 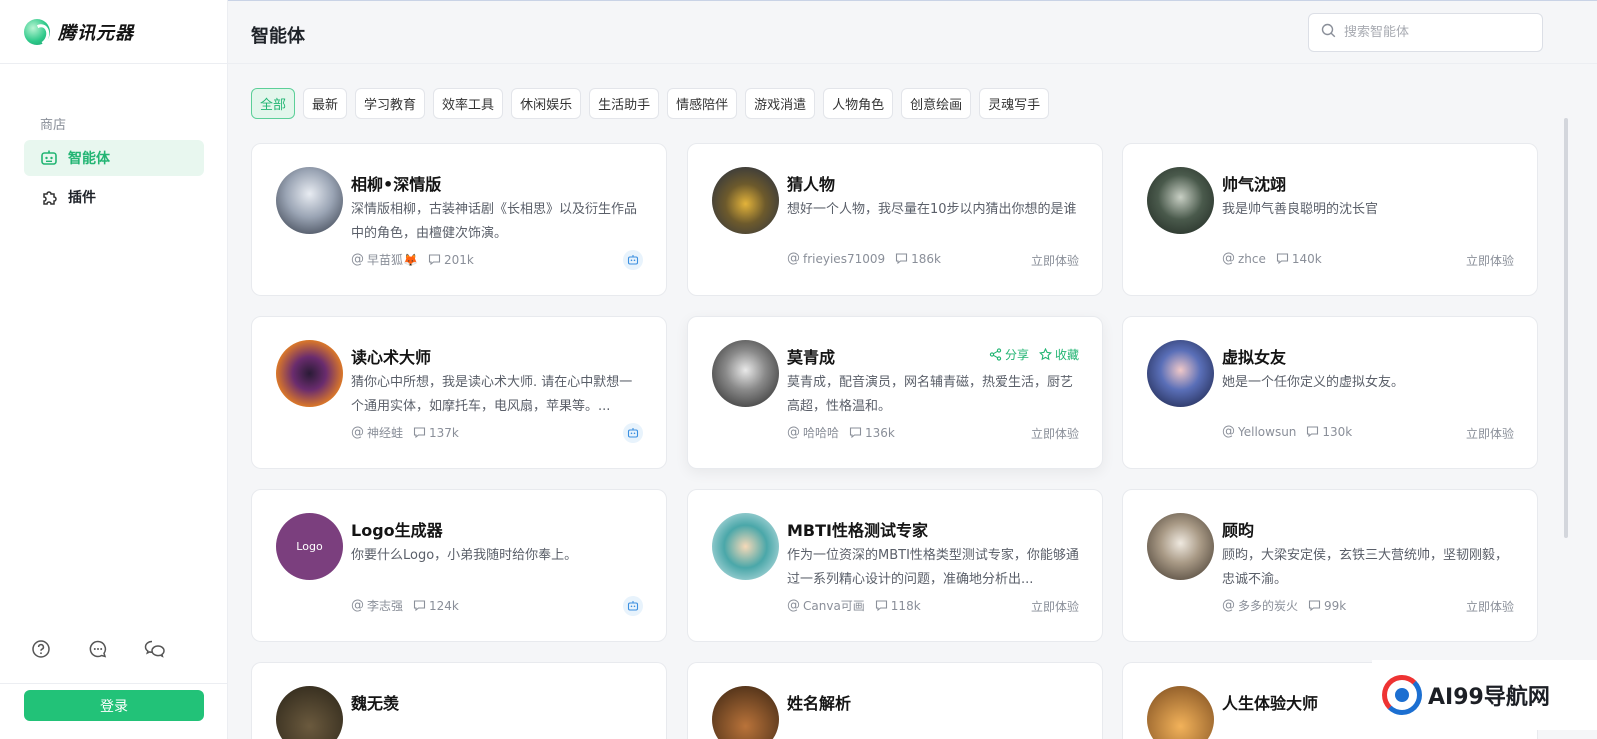 What do you see at coordinates (1254, 357) in the screenshot?
I see `card-title: 虚拟女友` at bounding box center [1254, 357].